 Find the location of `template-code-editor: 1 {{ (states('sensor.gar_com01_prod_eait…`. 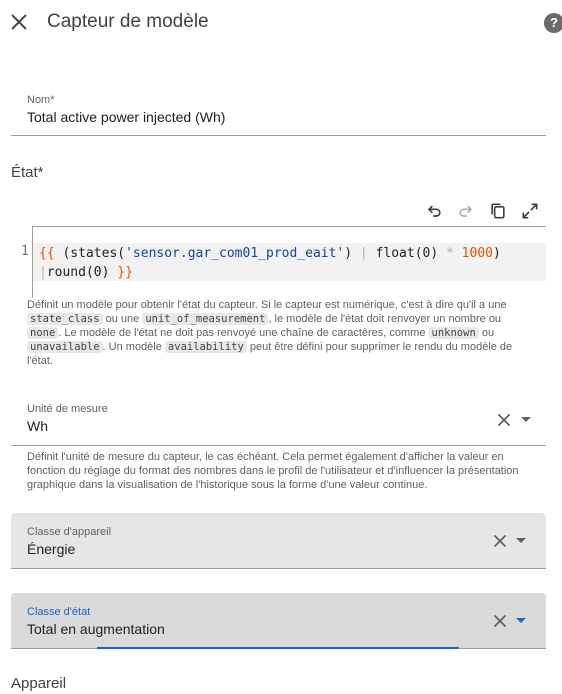

template-code-editor: 1 {{ (states('sensor.gar_com01_prod_eait… is located at coordinates (278, 262).